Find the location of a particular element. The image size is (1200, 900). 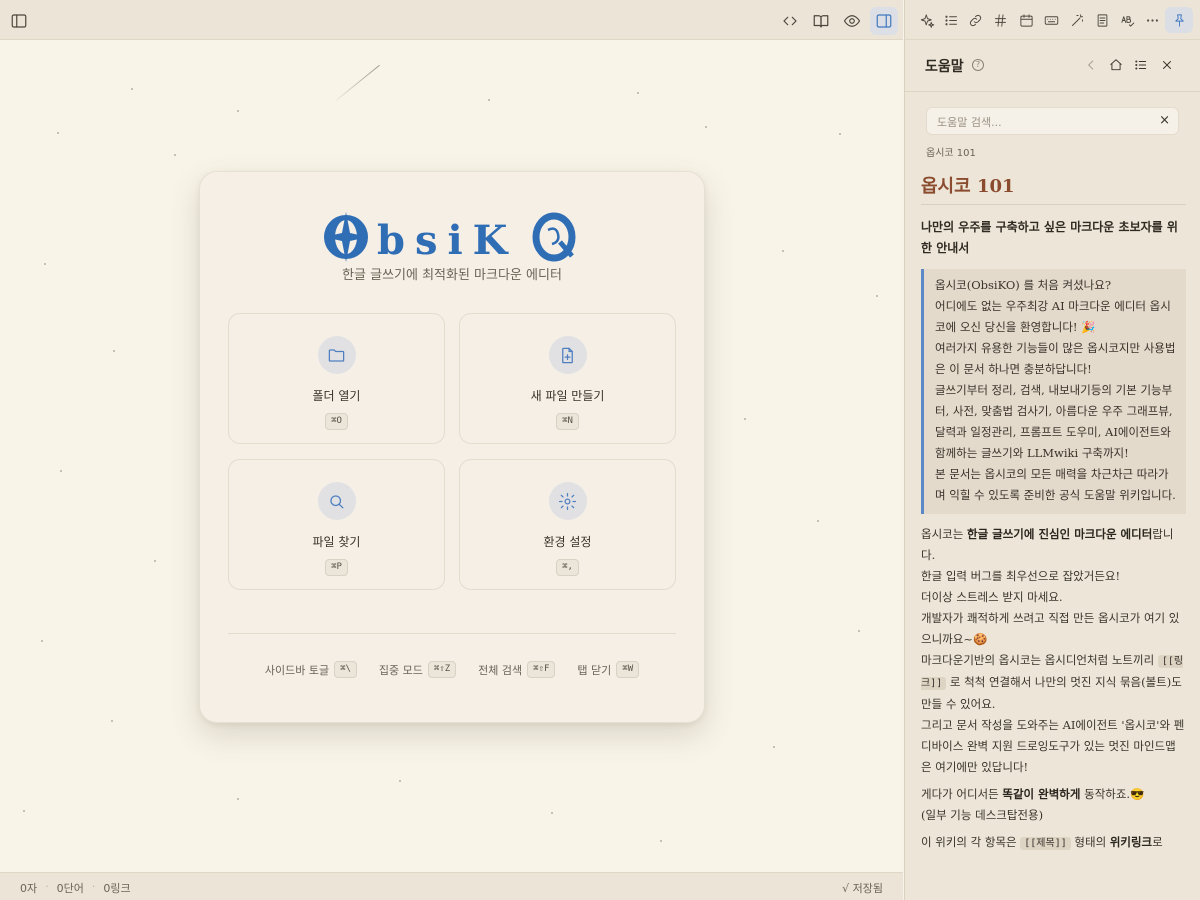

links-button is located at coordinates (975, 20).